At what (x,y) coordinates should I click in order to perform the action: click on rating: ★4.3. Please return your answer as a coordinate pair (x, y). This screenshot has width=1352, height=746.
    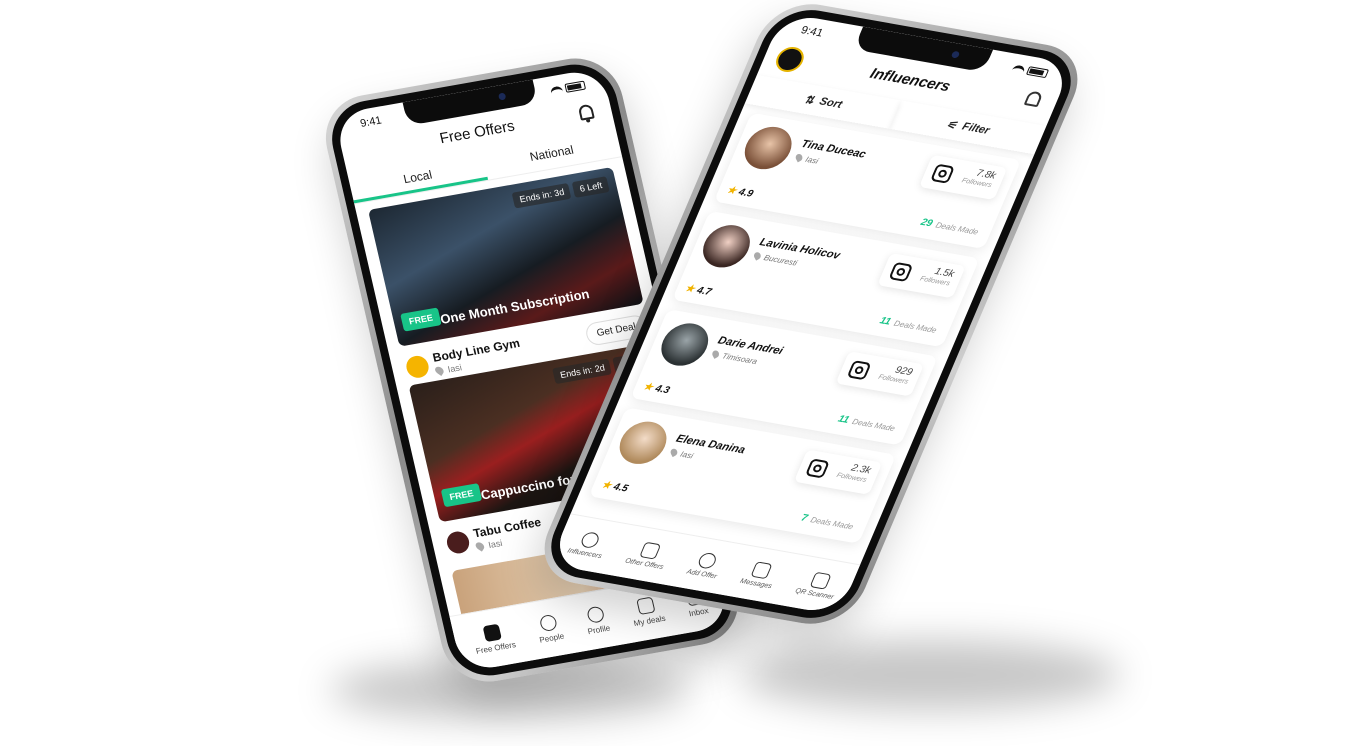
    Looking at the image, I should click on (656, 388).